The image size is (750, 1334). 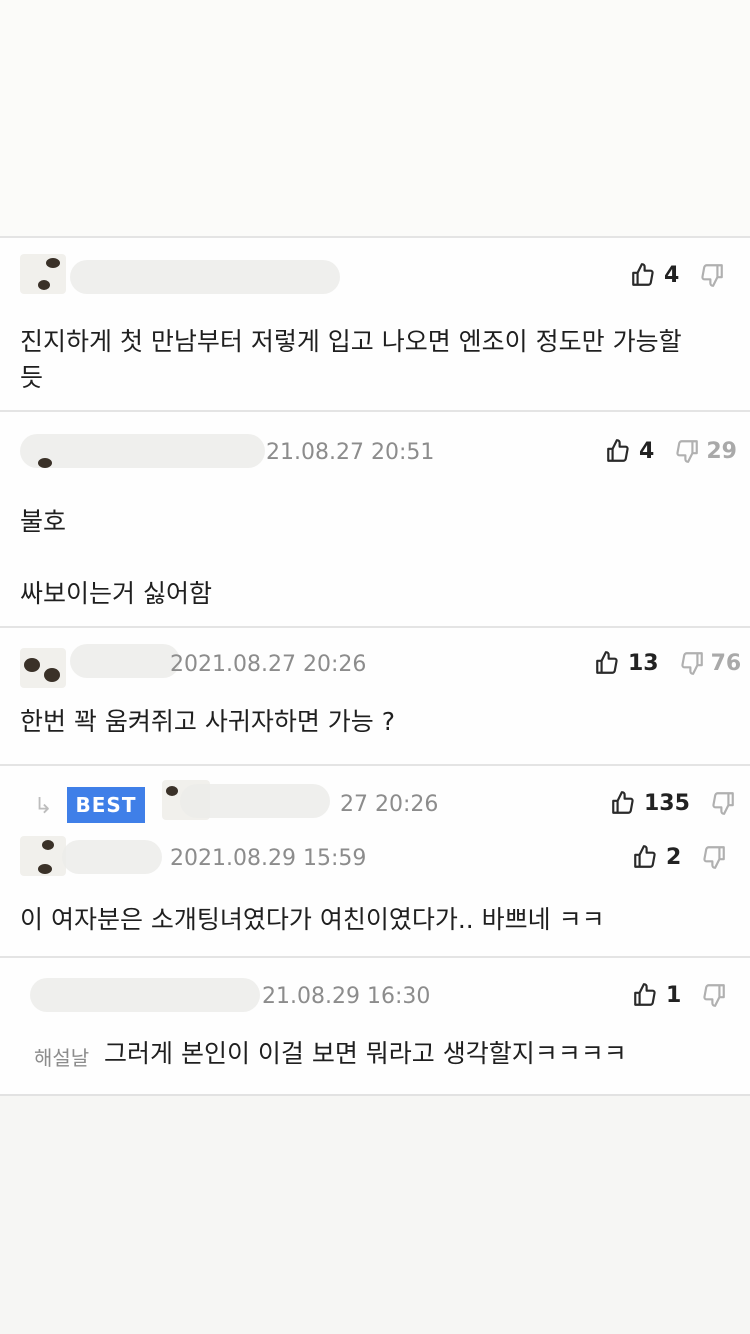 I want to click on comment-body: 진지하게 첫 만남부터 저렇게 입고 나오면 엔조이 정도만 가능할 듯, so click(x=351, y=360).